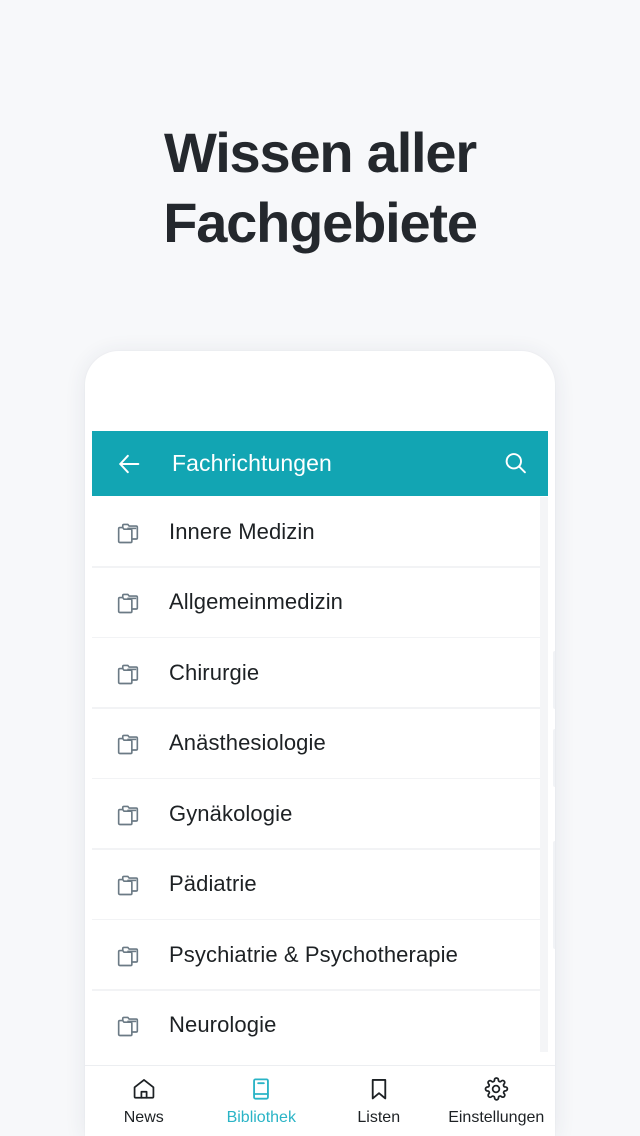  What do you see at coordinates (496, 1117) in the screenshot?
I see `nav-item-label: Einstellungen` at bounding box center [496, 1117].